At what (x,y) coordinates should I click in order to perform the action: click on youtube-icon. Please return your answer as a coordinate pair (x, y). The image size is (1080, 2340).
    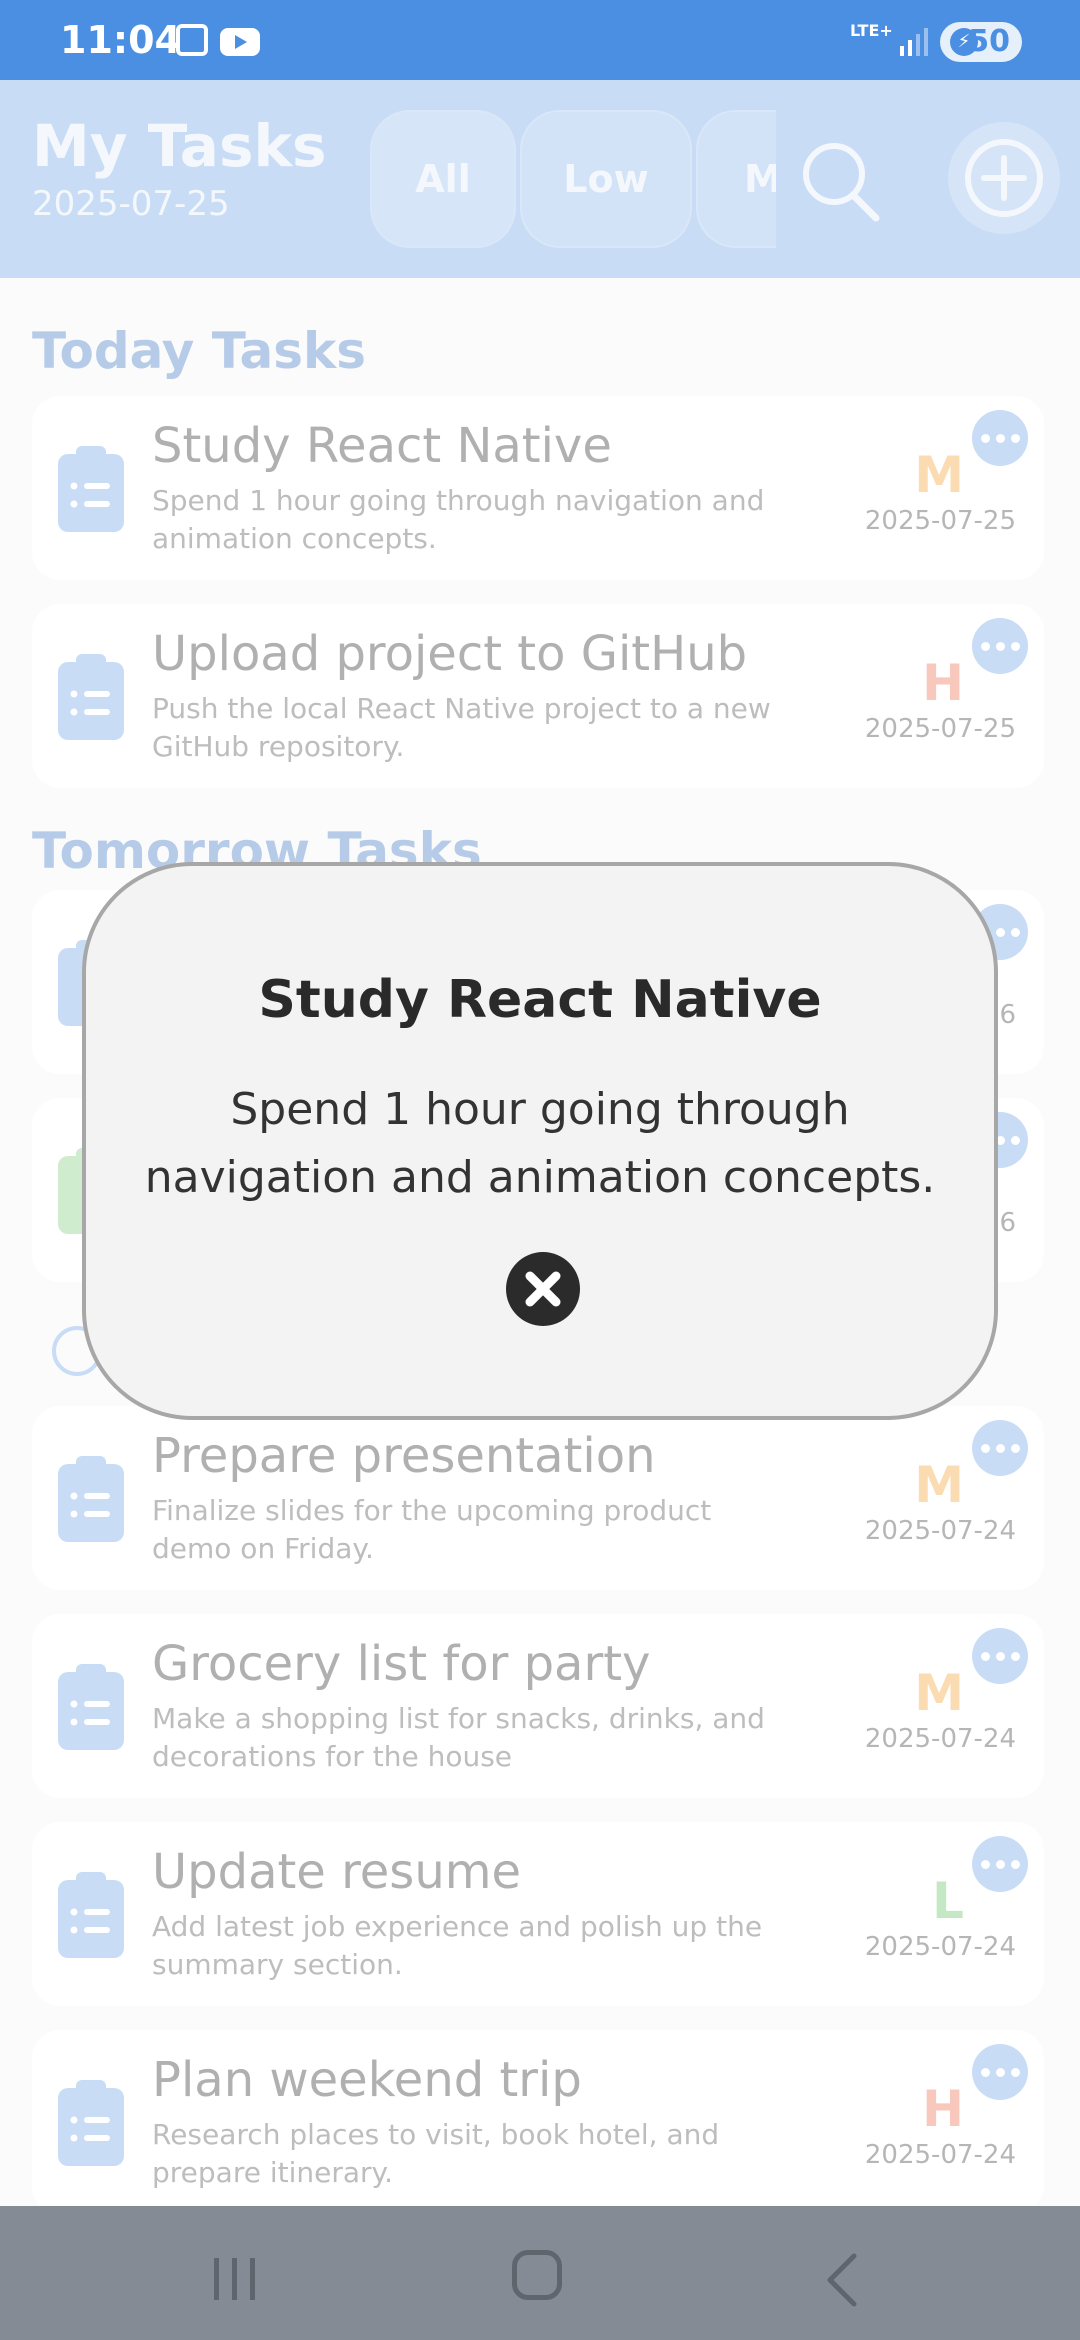
    Looking at the image, I should click on (240, 42).